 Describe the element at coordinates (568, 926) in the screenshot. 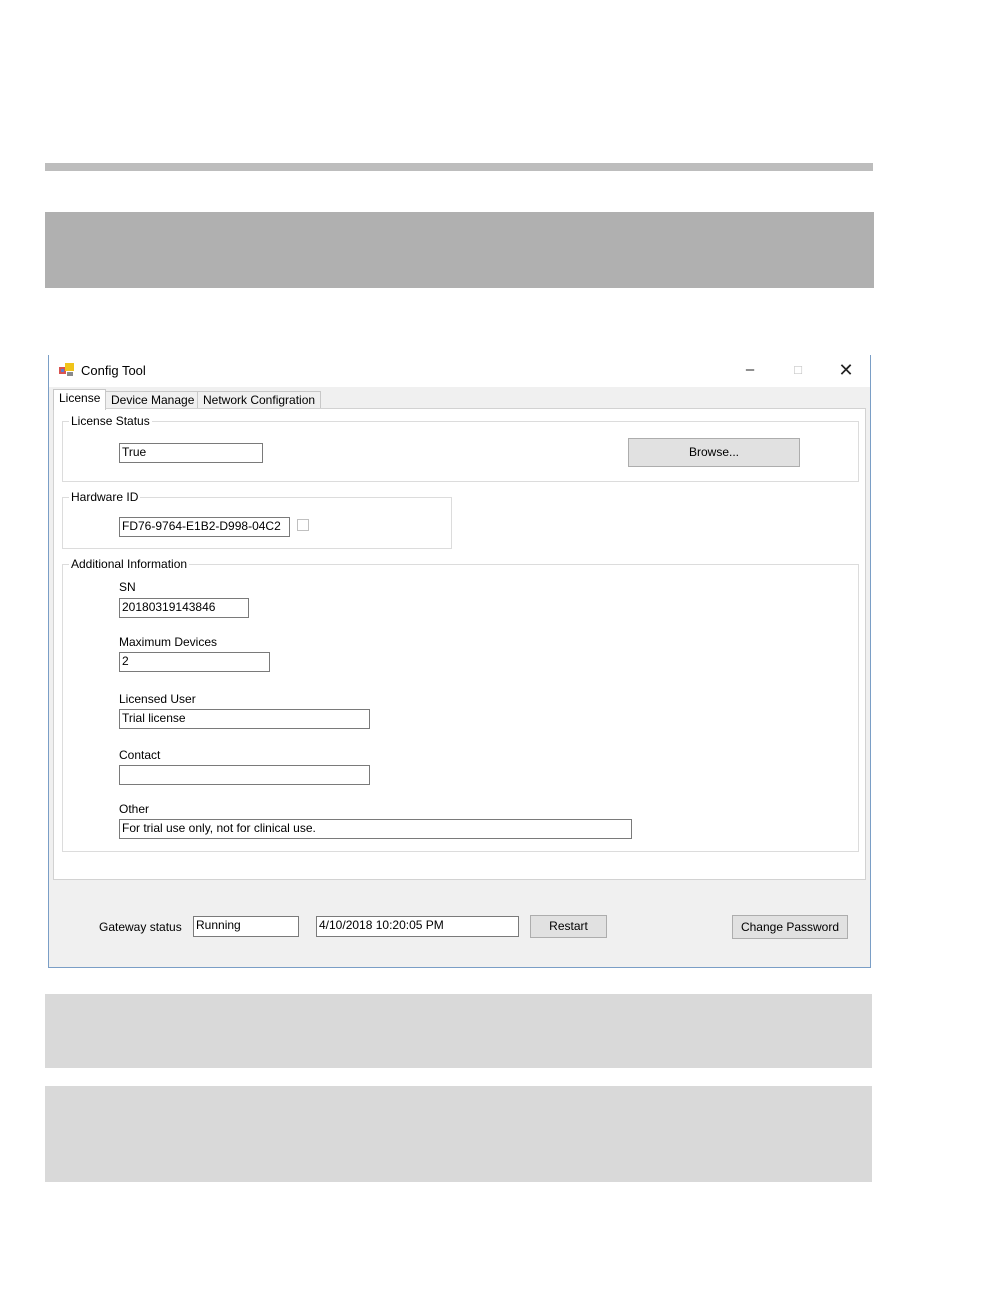

I see `restart-button: Restart` at that location.